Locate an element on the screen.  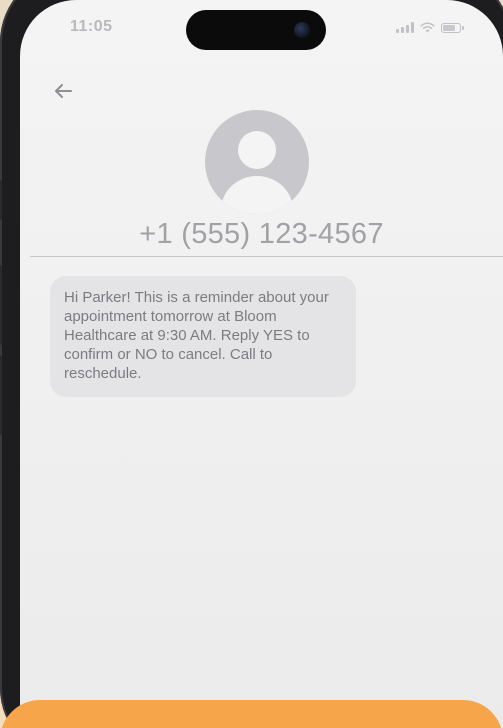
cellular-signal-icon is located at coordinates (405, 27).